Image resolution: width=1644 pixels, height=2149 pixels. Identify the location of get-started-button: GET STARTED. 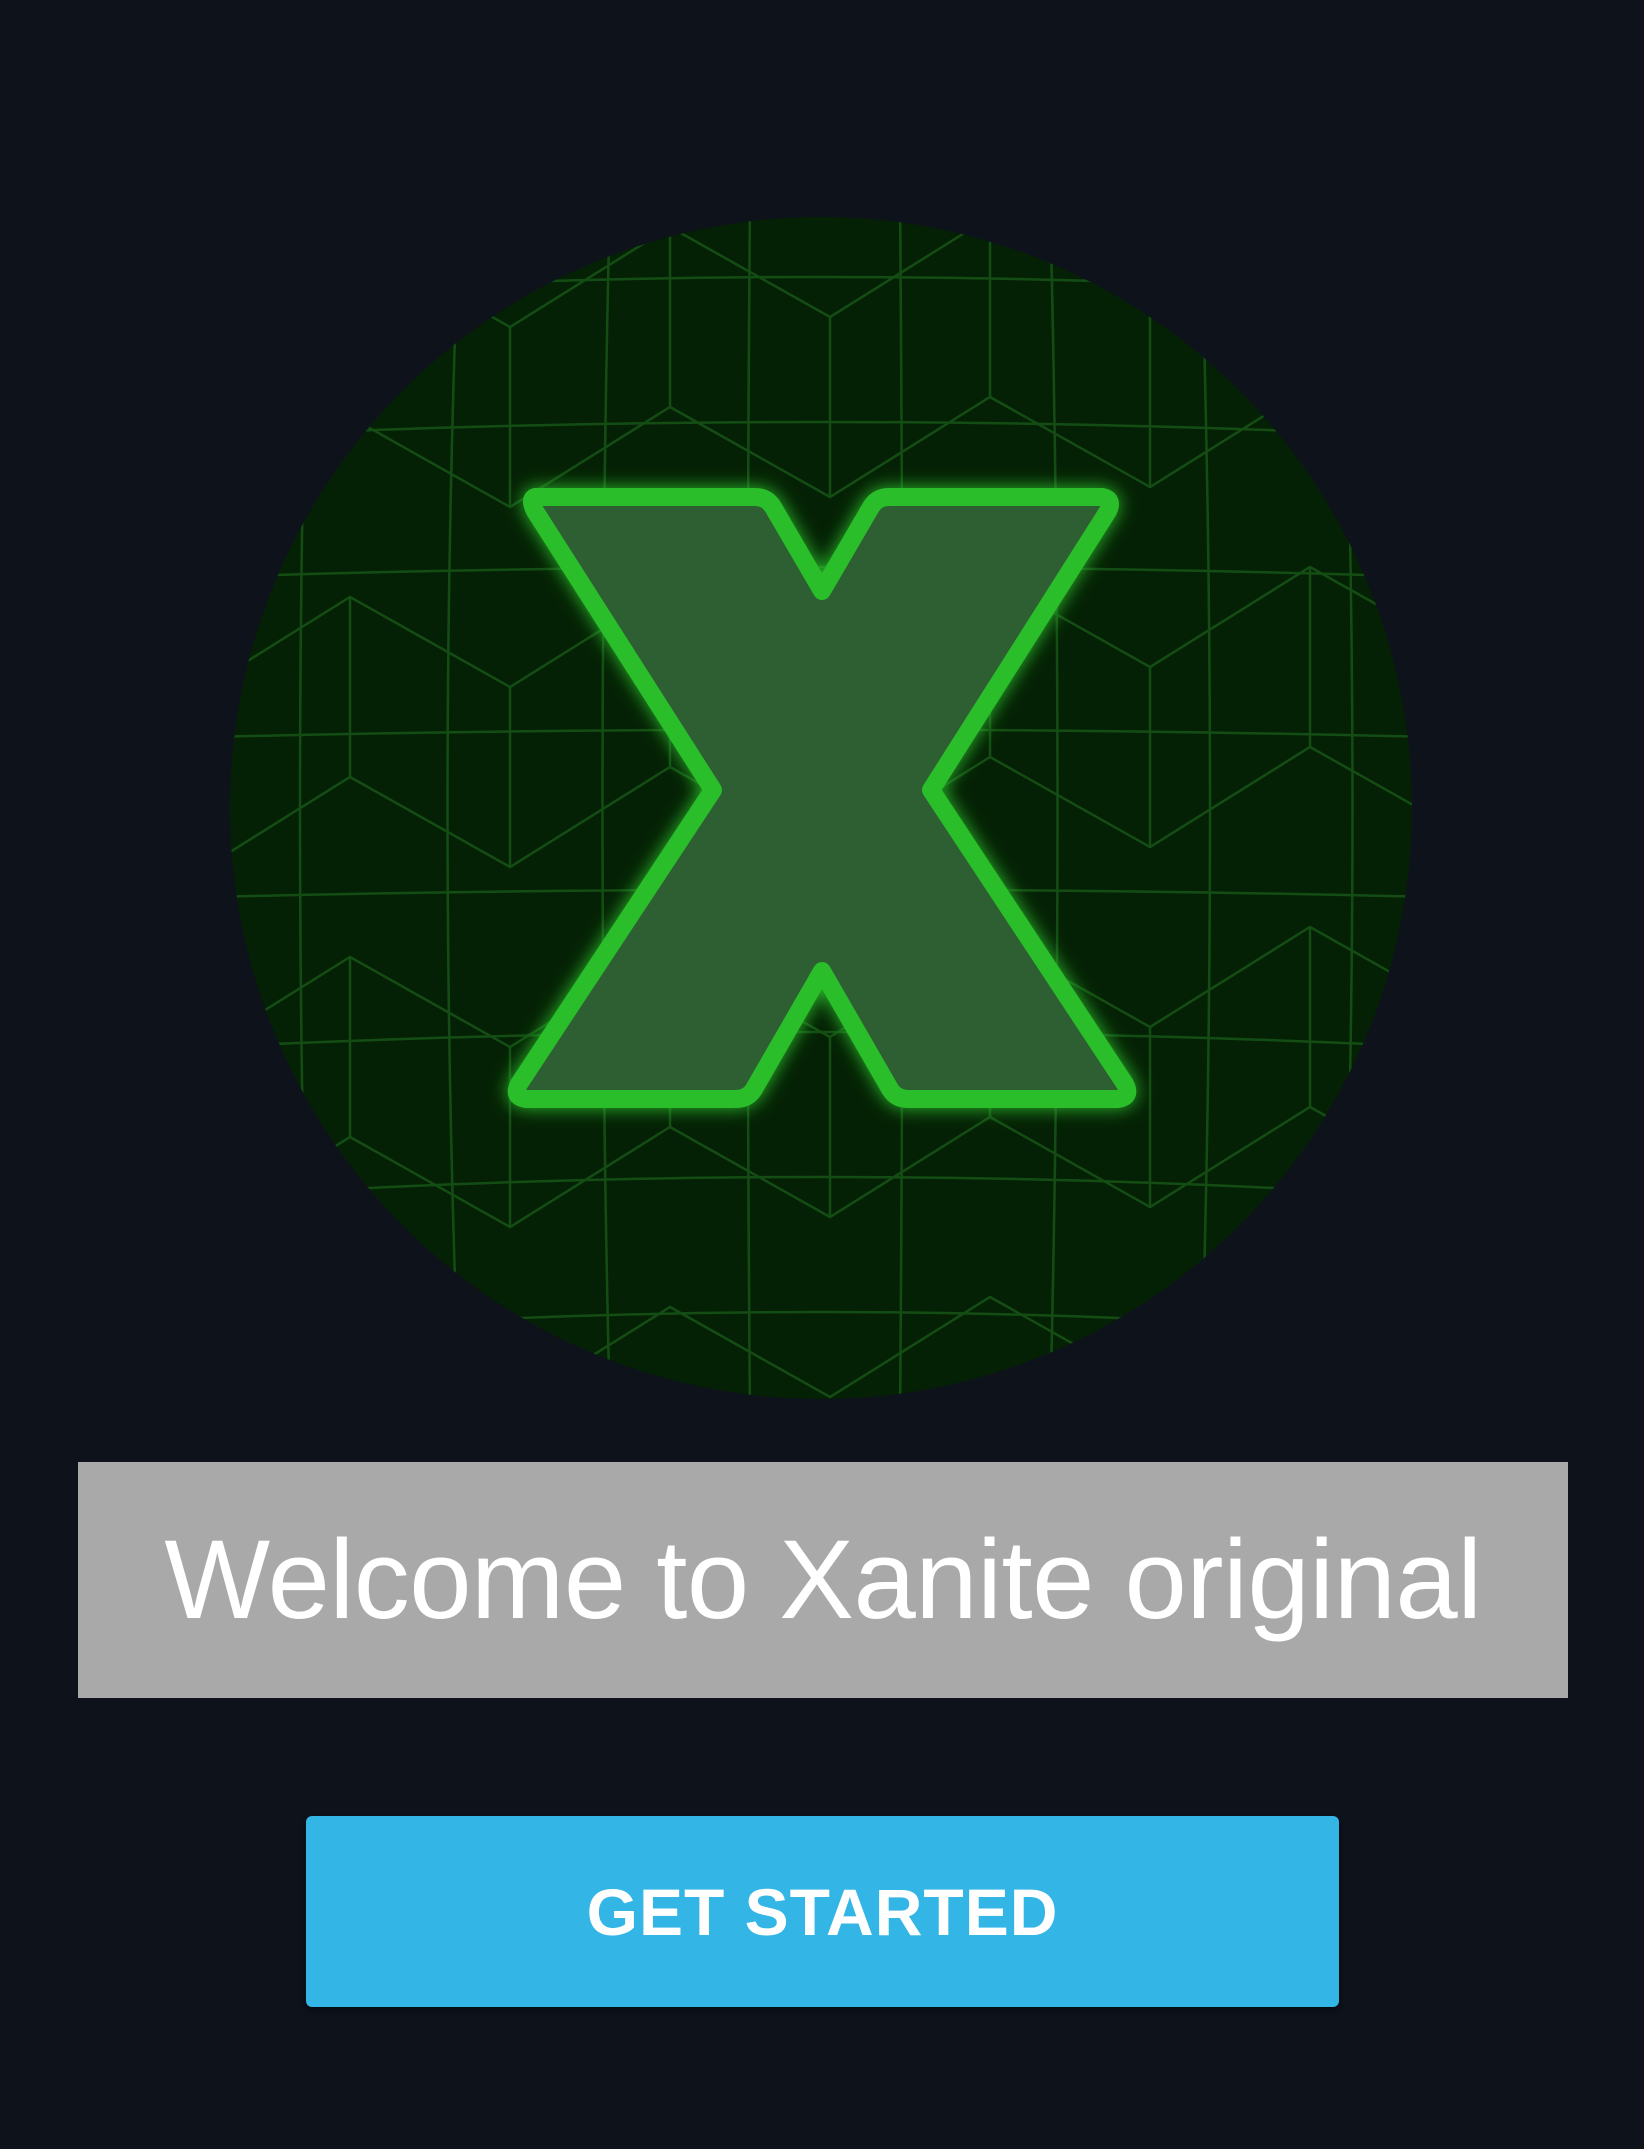
(822, 1911).